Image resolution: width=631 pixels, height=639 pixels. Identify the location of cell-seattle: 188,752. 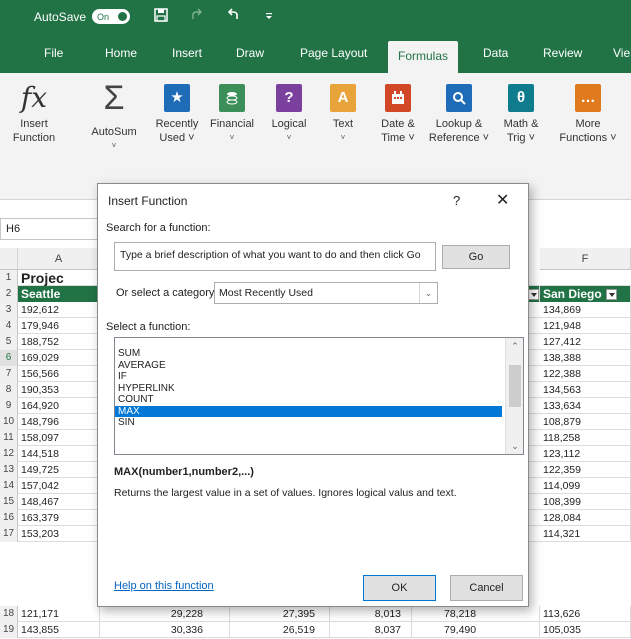
(59, 342).